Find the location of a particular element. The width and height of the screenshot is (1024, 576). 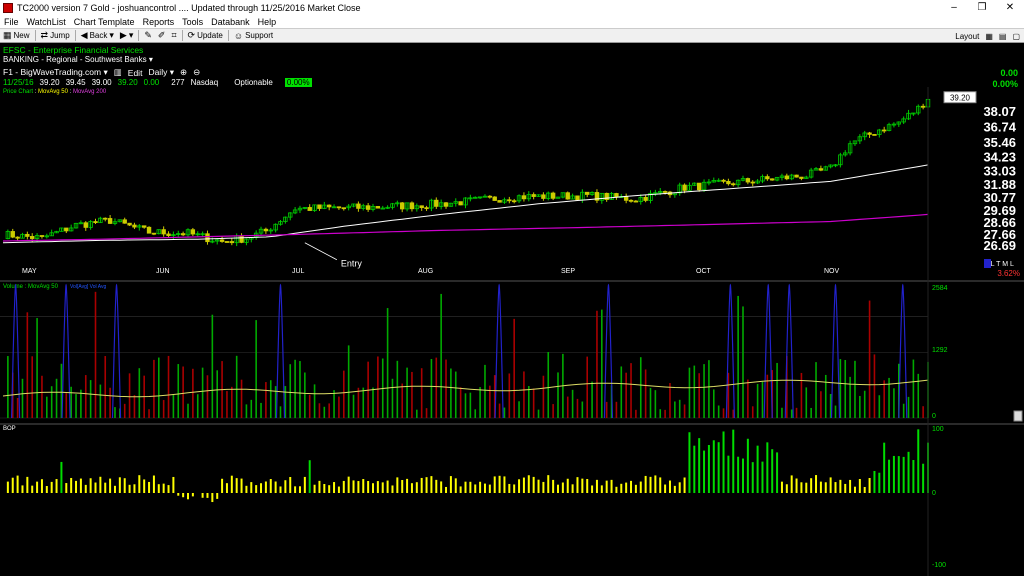

price-axis-label: 34.23 is located at coordinates (999, 156).